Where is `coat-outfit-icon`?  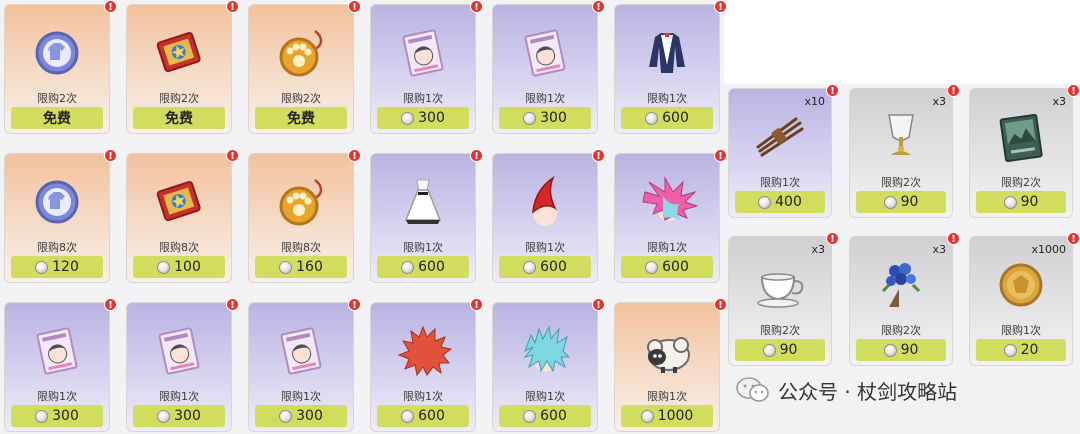 coat-outfit-icon is located at coordinates (667, 53).